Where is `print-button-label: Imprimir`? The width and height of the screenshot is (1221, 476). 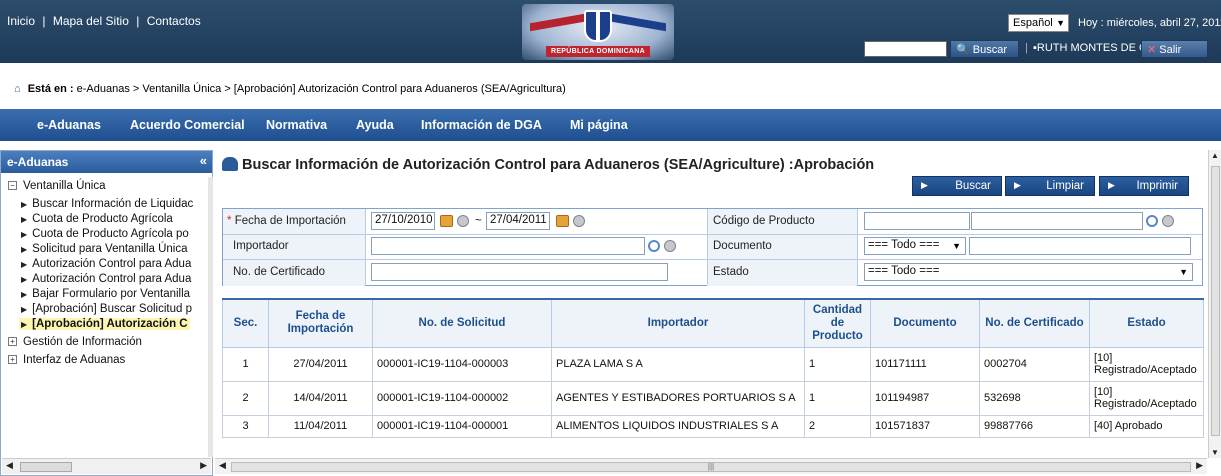 print-button-label: Imprimir is located at coordinates (1157, 186).